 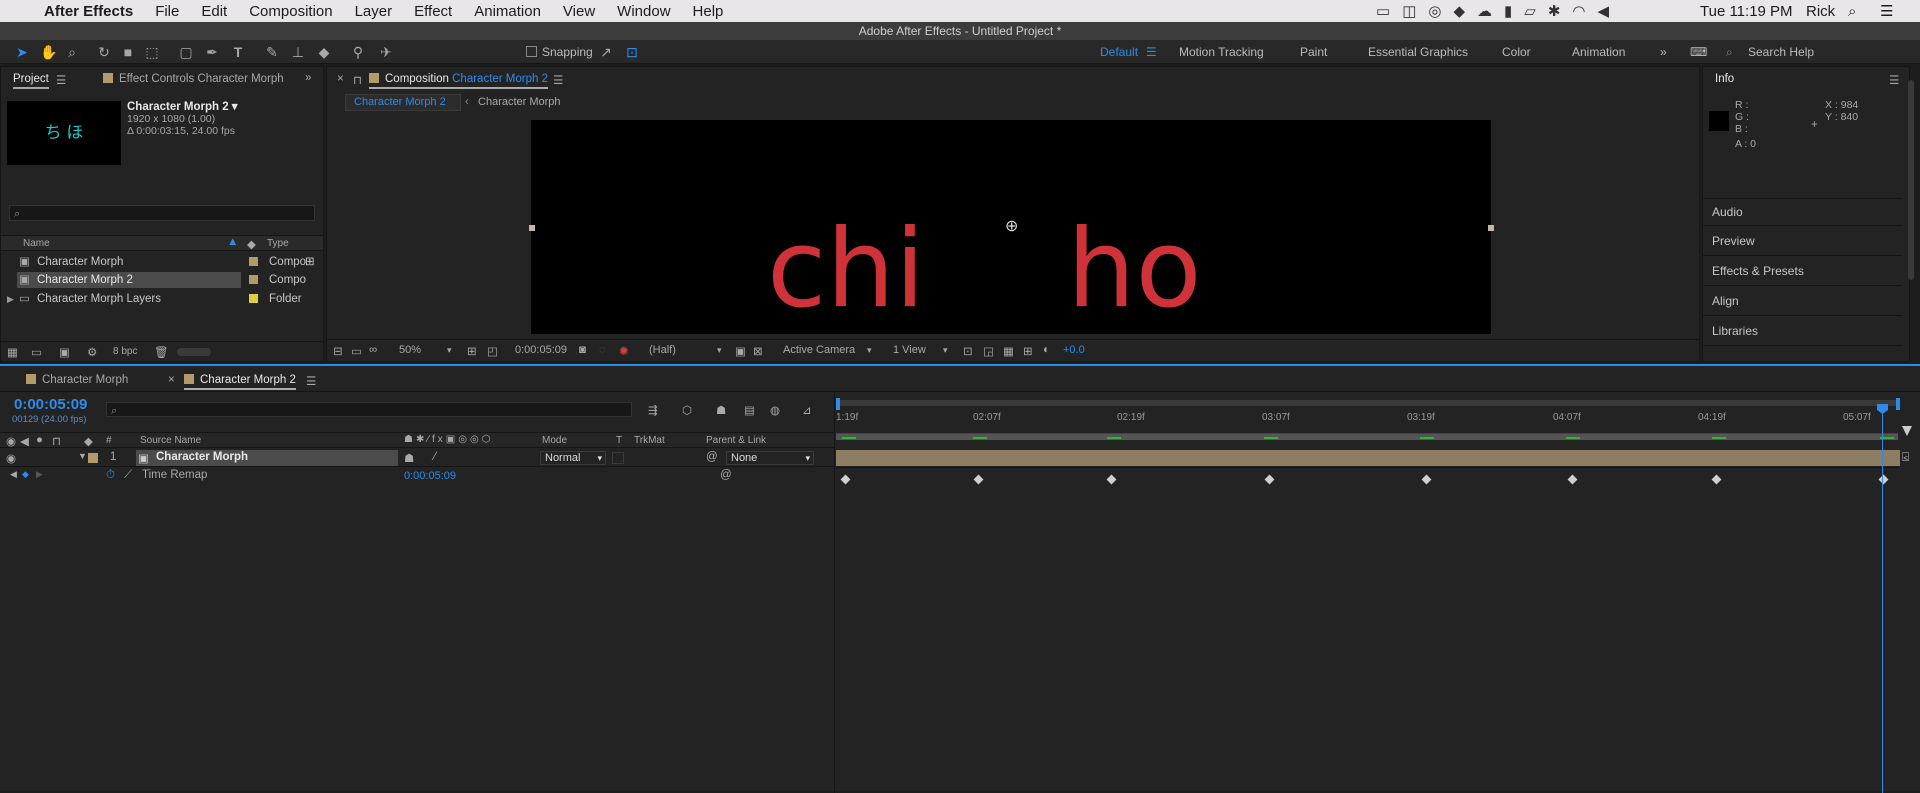 What do you see at coordinates (240, 382) in the screenshot?
I see `tab-timeline-character-morph-2: Character Morph 2` at bounding box center [240, 382].